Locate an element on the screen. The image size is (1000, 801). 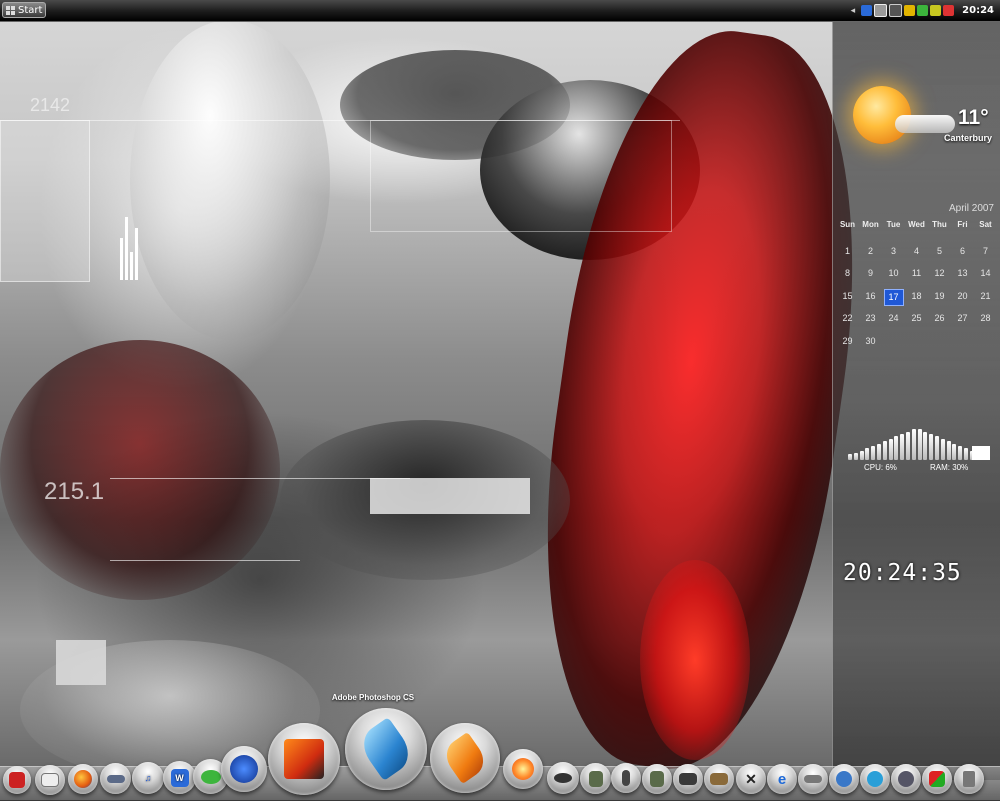
word-icon: W is located at coordinates (179, 777).